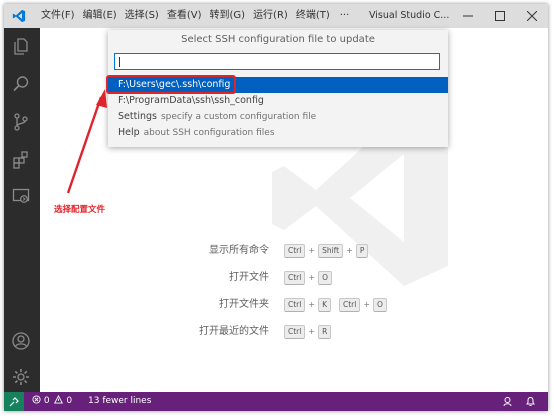 This screenshot has width=554, height=418. Describe the element at coordinates (21, 122) in the screenshot. I see `source-control-icon` at that location.